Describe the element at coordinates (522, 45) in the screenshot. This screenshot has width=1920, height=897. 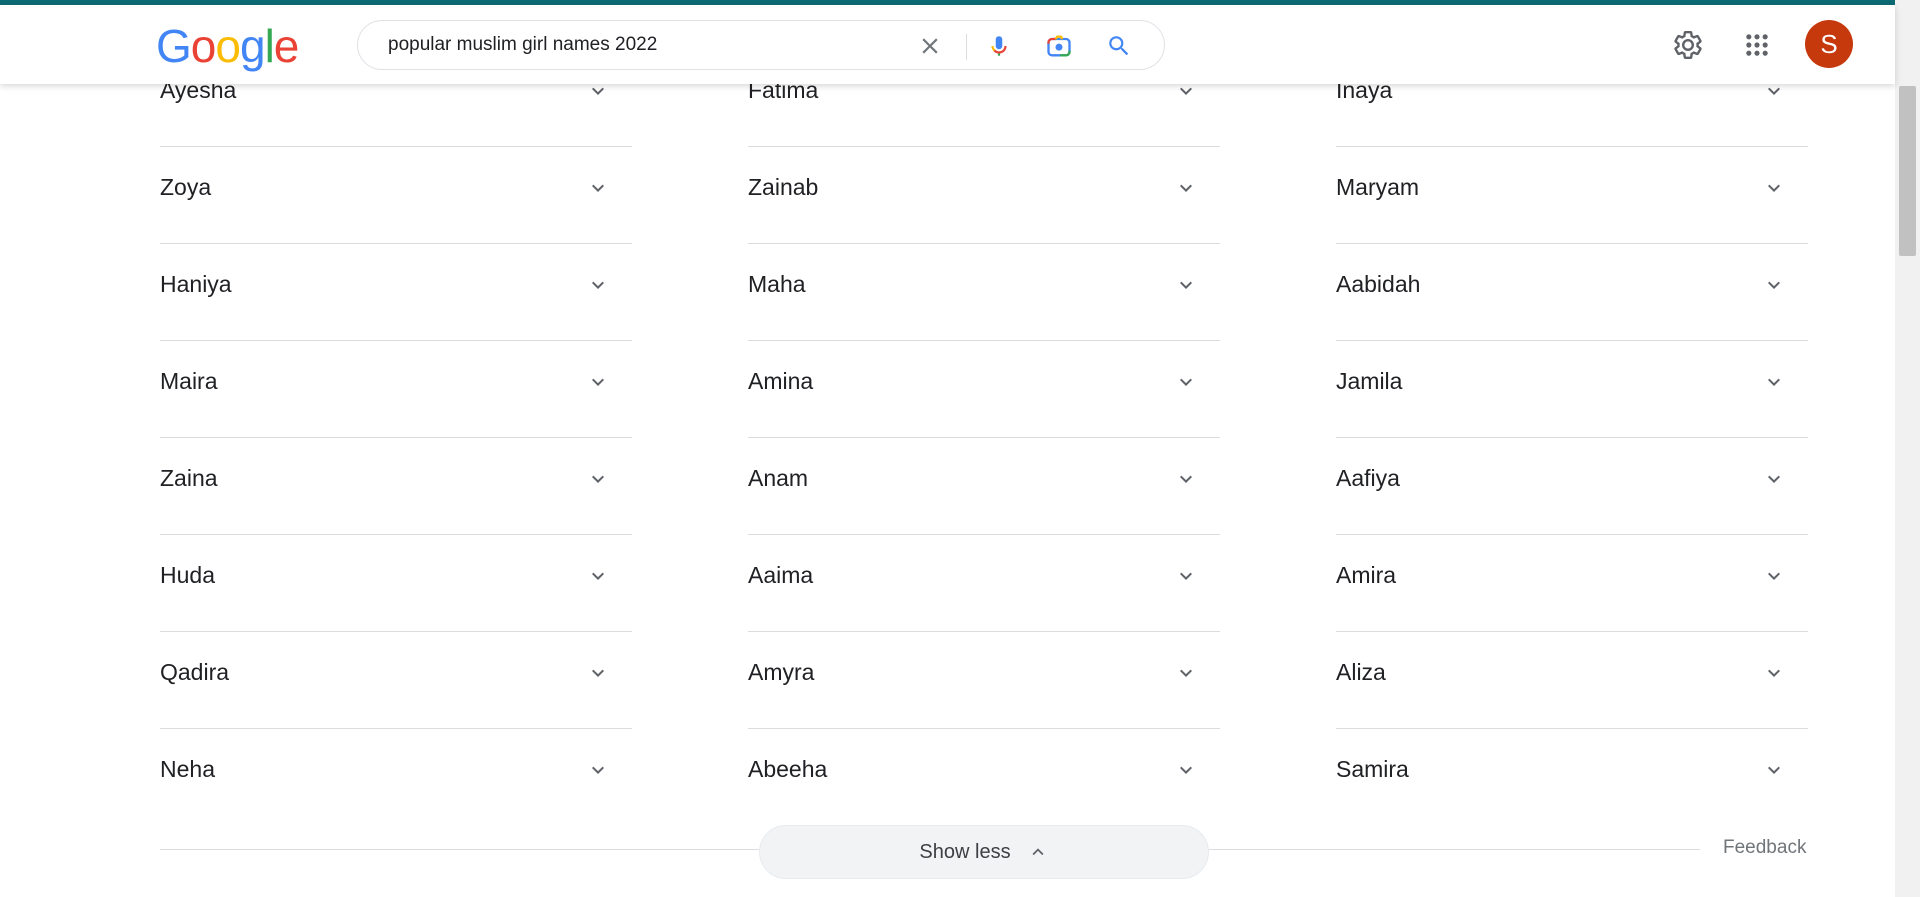
I see `search-input: popular muslim girl names 2022` at that location.